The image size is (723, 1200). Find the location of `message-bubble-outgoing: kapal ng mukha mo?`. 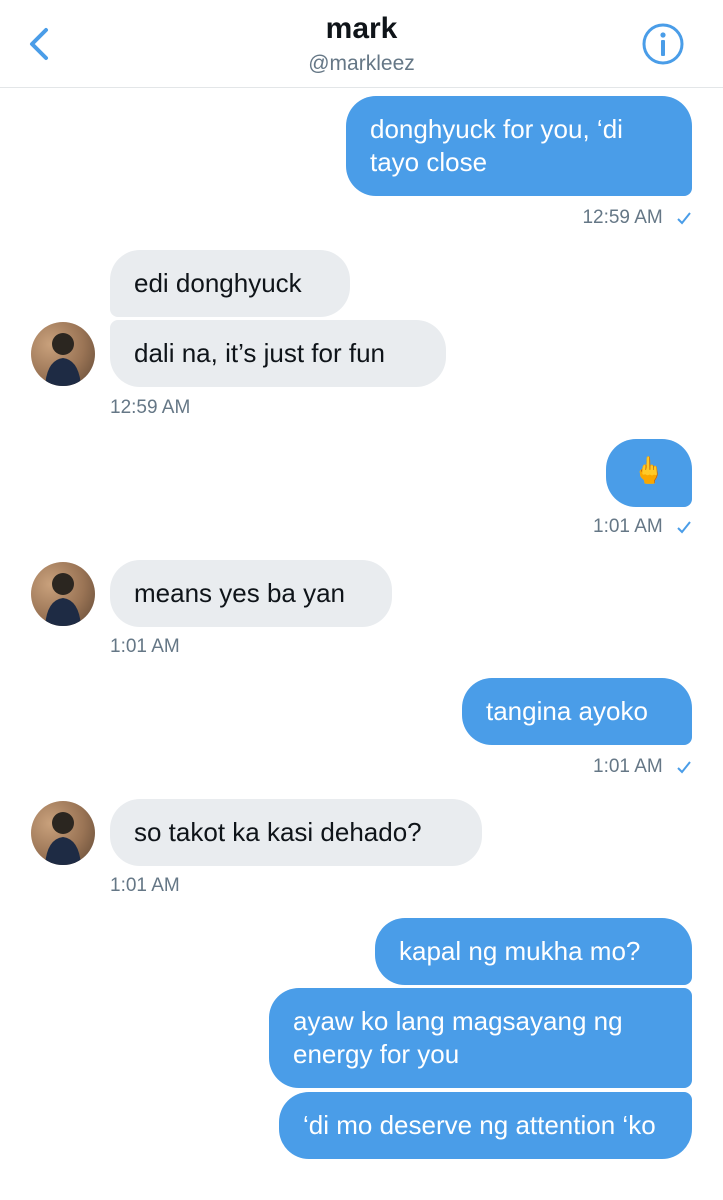

message-bubble-outgoing: kapal ng mukha mo? is located at coordinates (533, 951).